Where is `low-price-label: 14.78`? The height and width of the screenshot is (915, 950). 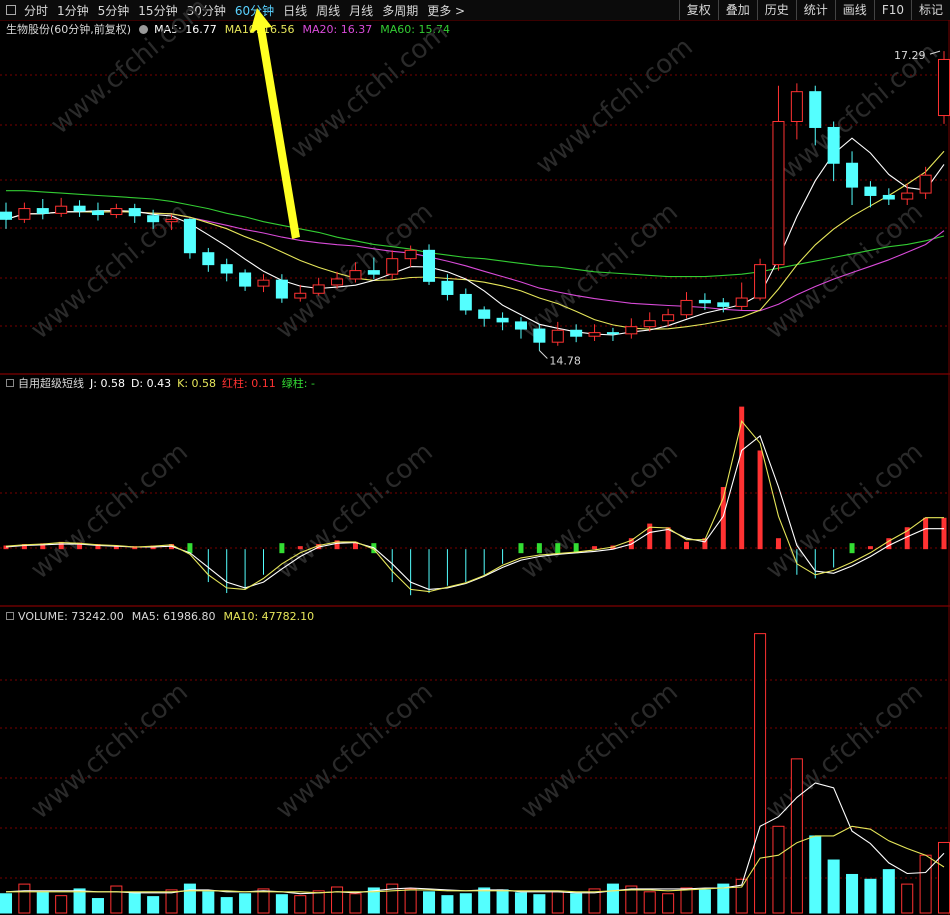
low-price-label: 14.78 is located at coordinates (565, 361).